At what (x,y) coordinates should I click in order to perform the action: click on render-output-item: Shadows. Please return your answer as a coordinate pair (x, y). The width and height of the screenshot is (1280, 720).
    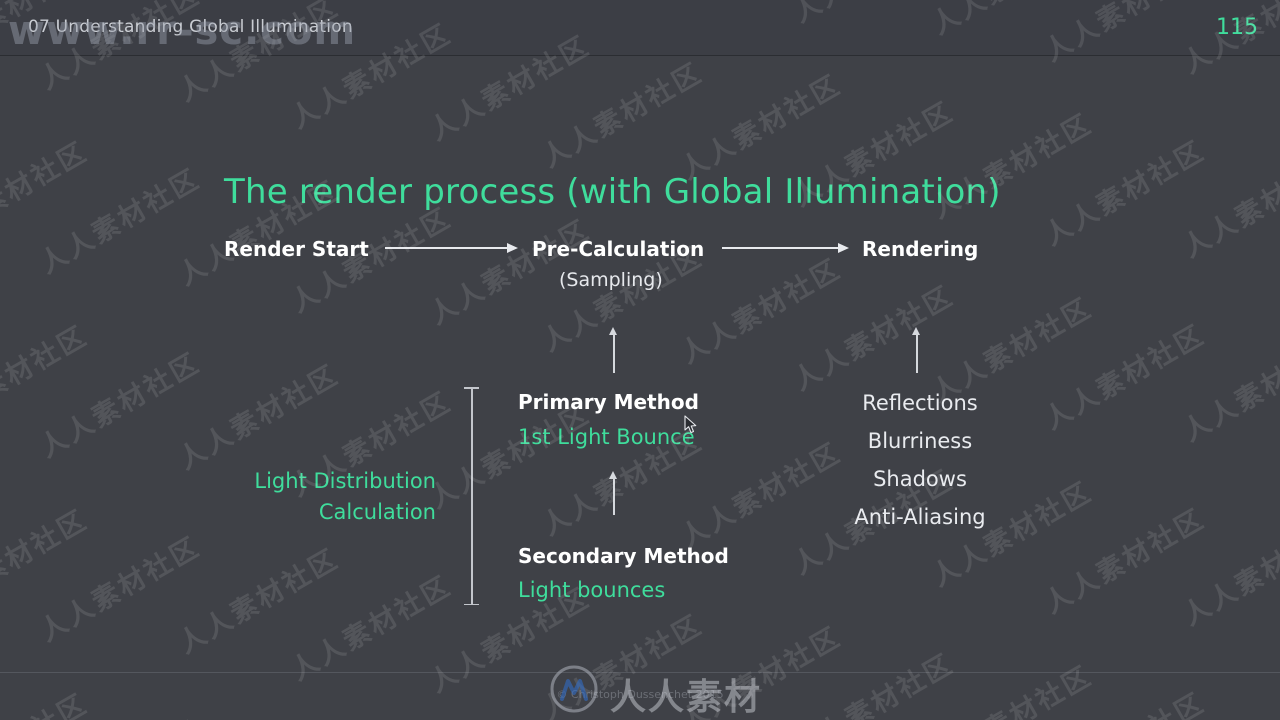
    Looking at the image, I should click on (920, 479).